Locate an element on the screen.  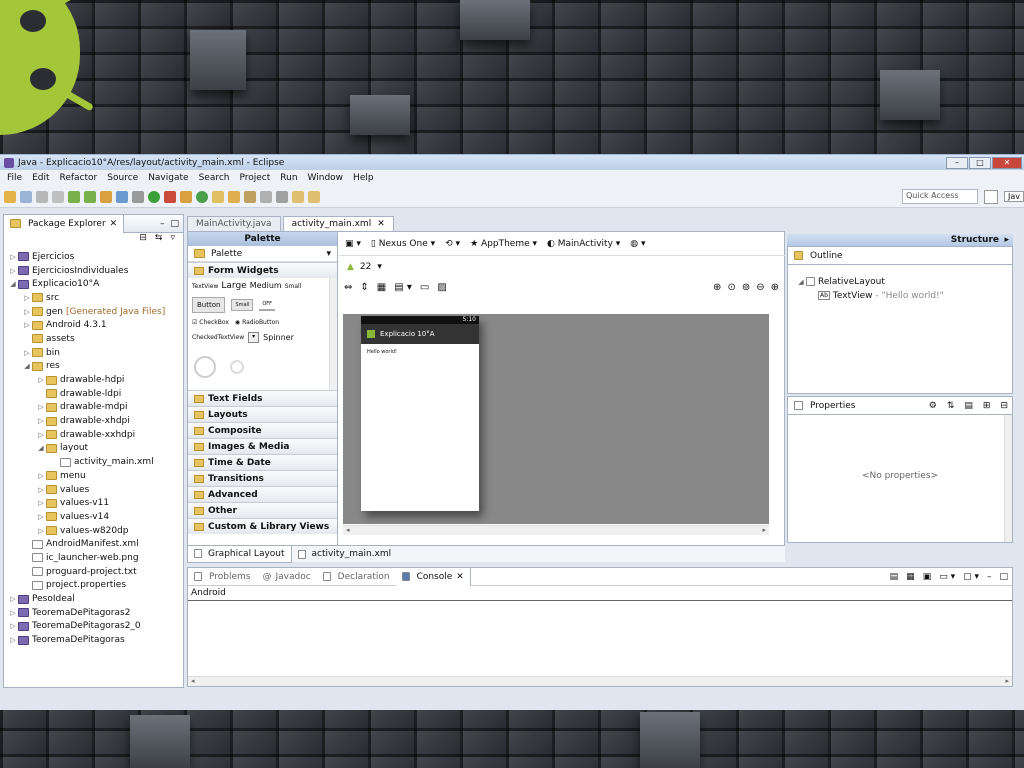
display-console-icon: ▭ ▾ is located at coordinates (947, 577).